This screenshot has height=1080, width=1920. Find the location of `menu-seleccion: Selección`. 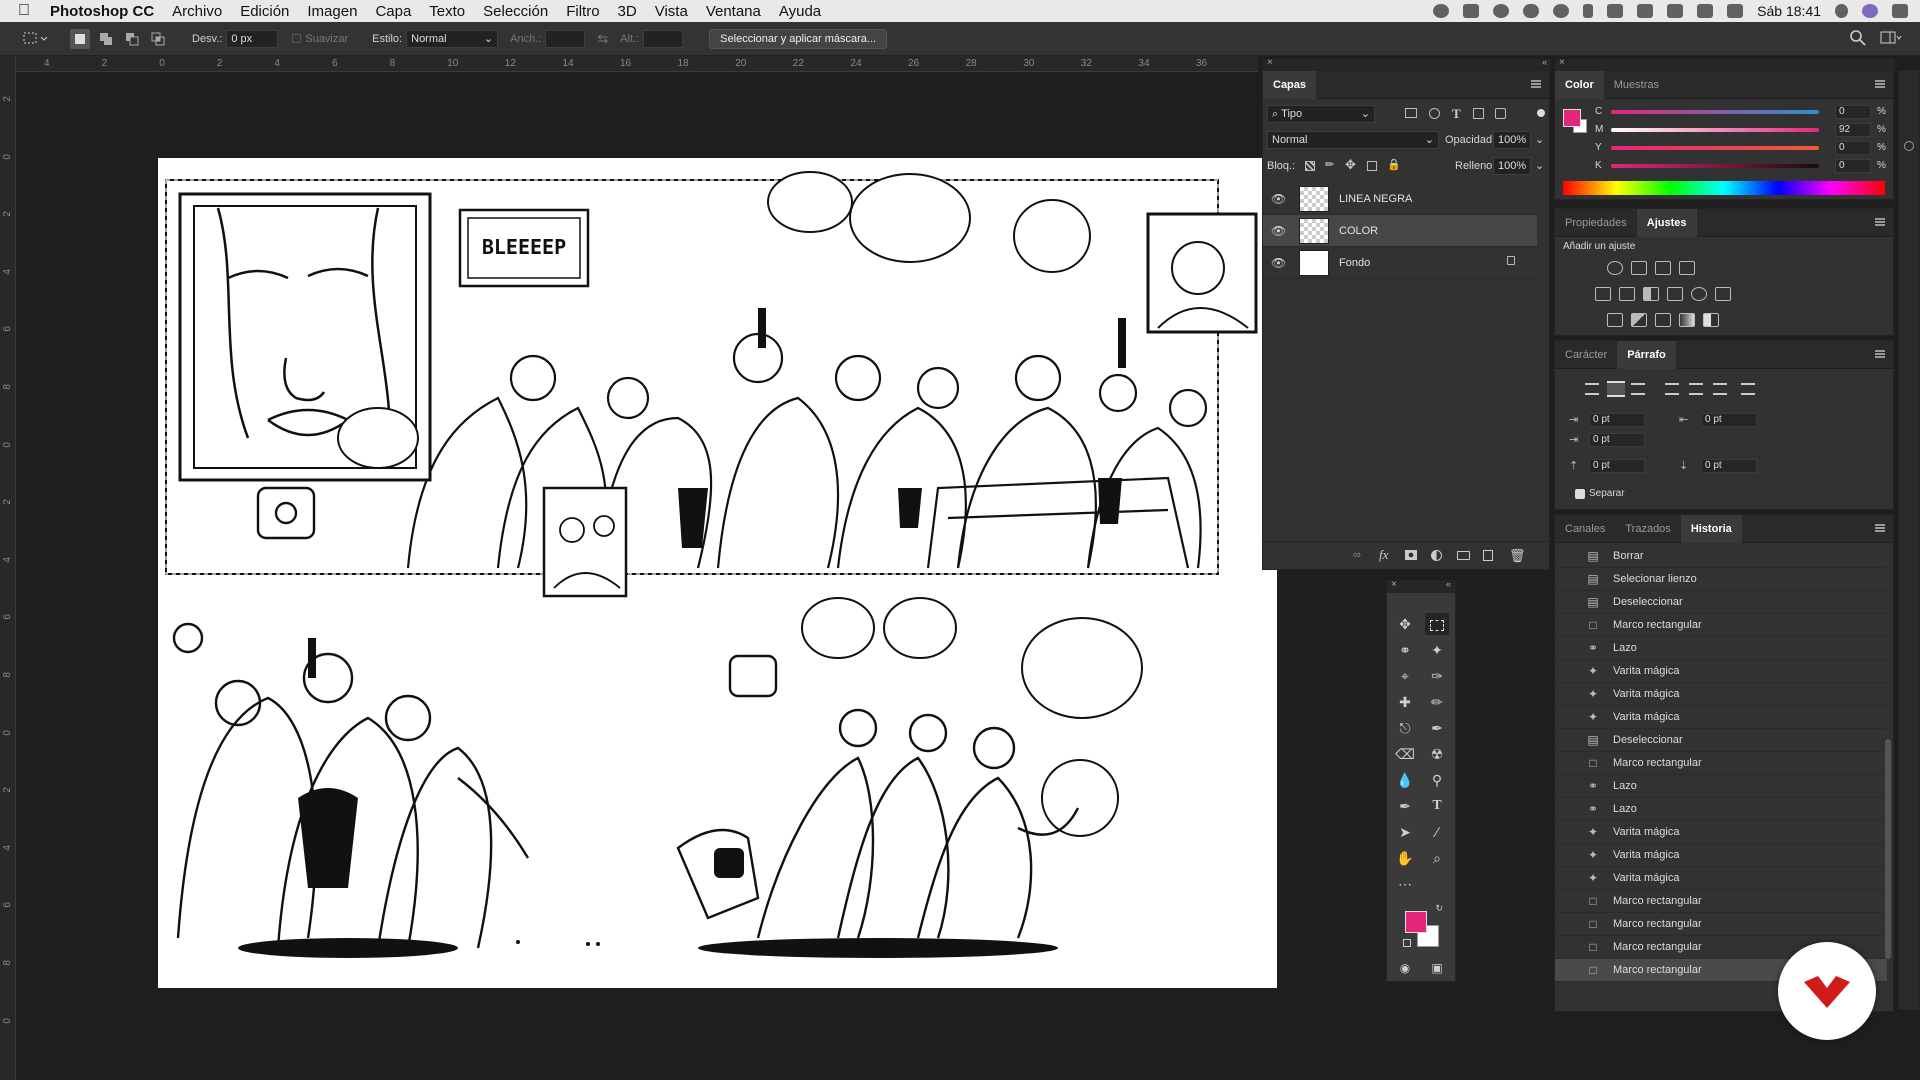

menu-seleccion: Selección is located at coordinates (515, 11).